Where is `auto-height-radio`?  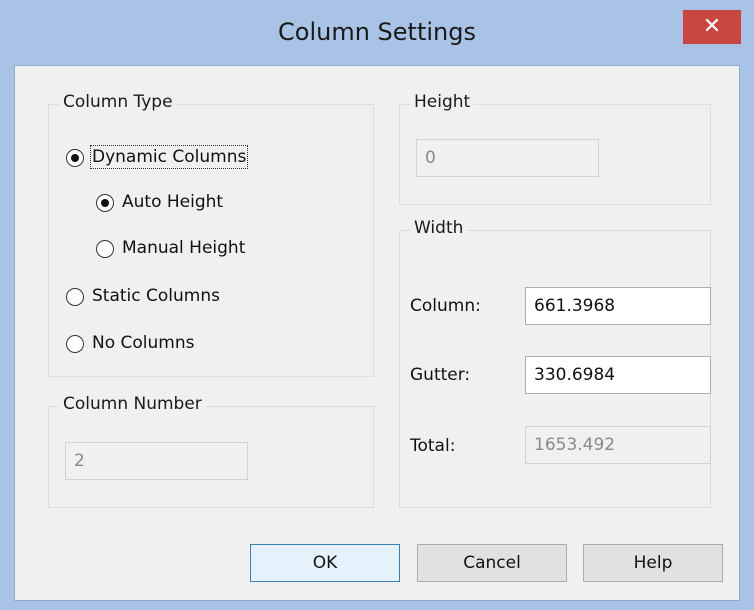 auto-height-radio is located at coordinates (105, 203).